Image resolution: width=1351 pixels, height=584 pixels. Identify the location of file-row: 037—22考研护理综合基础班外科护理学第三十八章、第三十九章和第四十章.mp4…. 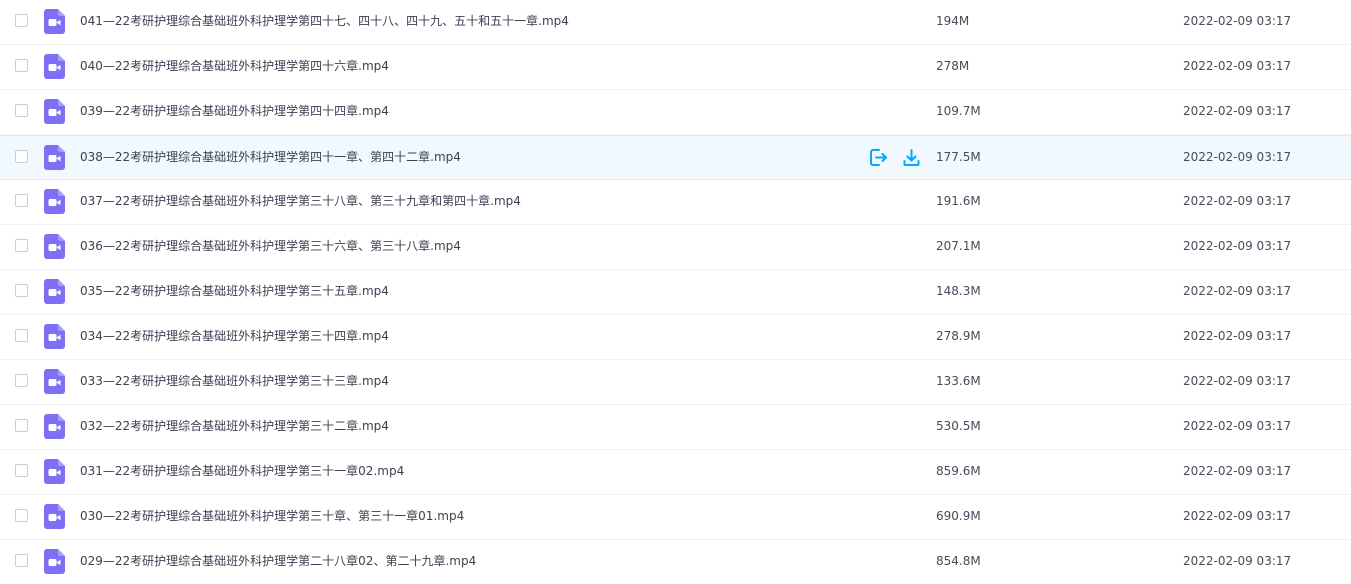
(675, 202).